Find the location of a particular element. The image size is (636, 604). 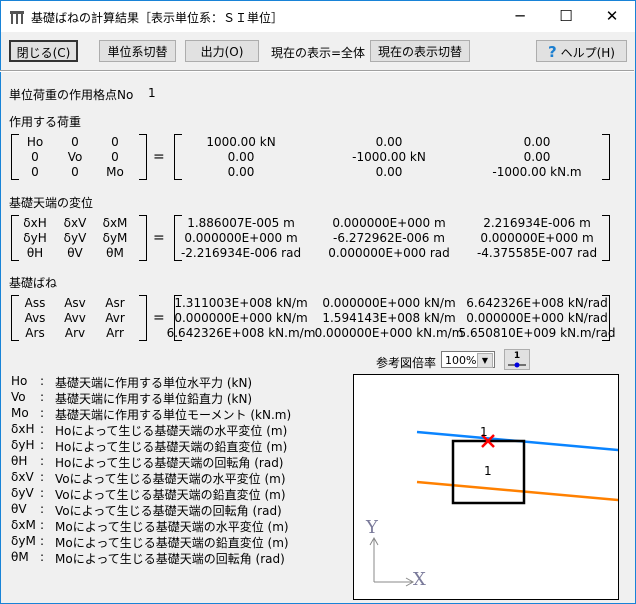

node-number-label: 1 is located at coordinates (484, 432).